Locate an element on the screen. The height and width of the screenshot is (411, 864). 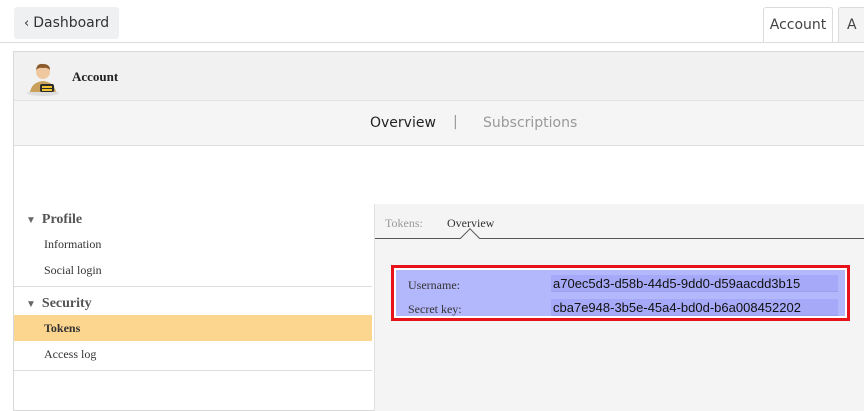
chevron-left-icon: ‹ is located at coordinates (27, 23).